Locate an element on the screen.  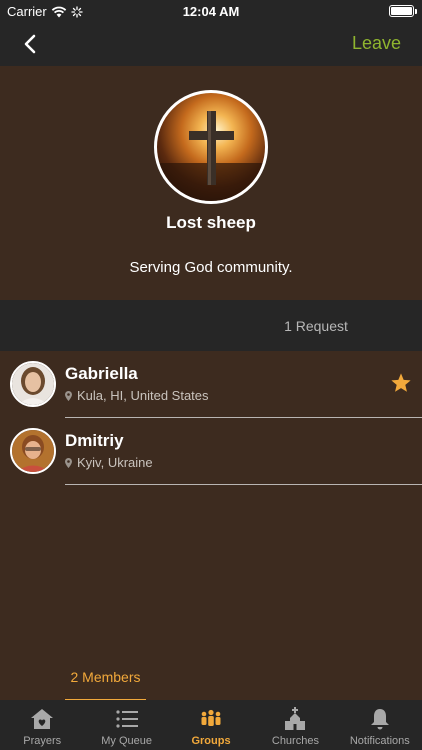
list-item: Gabriella Kula, HI, United States is located at coordinates (211, 384).